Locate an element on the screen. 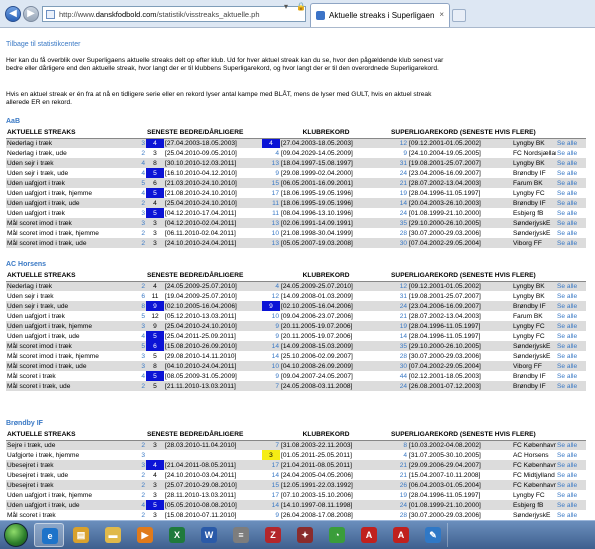 Image resolution: width=595 pixels, height=549 pixels. club-record-count: 15 is located at coordinates (271, 485).